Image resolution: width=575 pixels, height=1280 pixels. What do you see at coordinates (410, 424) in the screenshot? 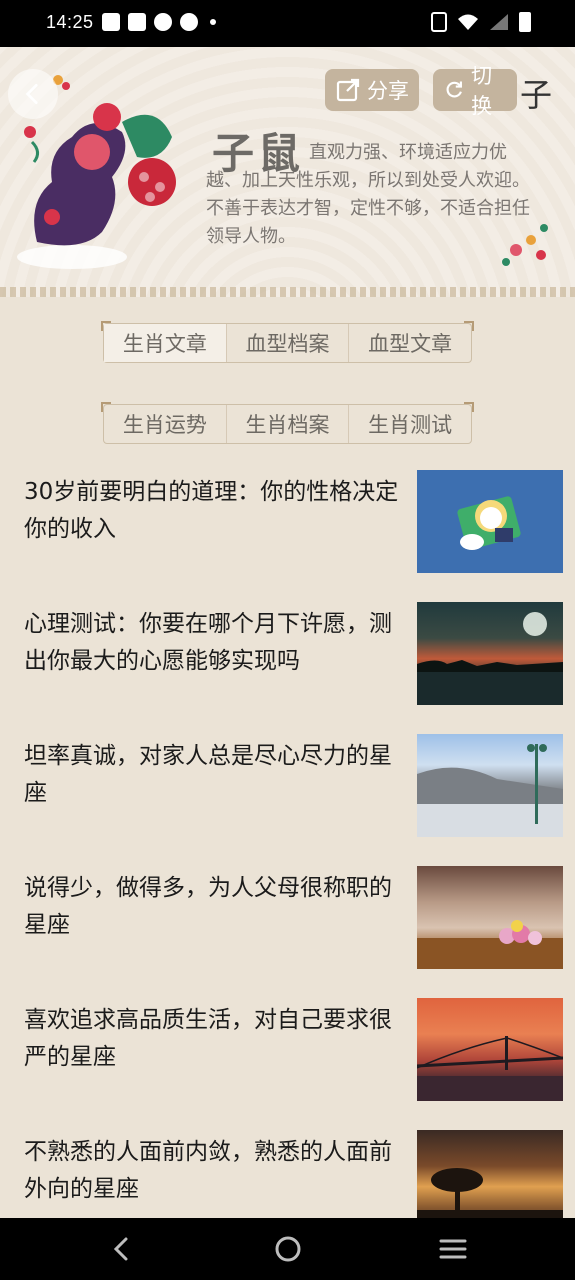
I see `tab-zodiac-test: 生肖测试` at bounding box center [410, 424].